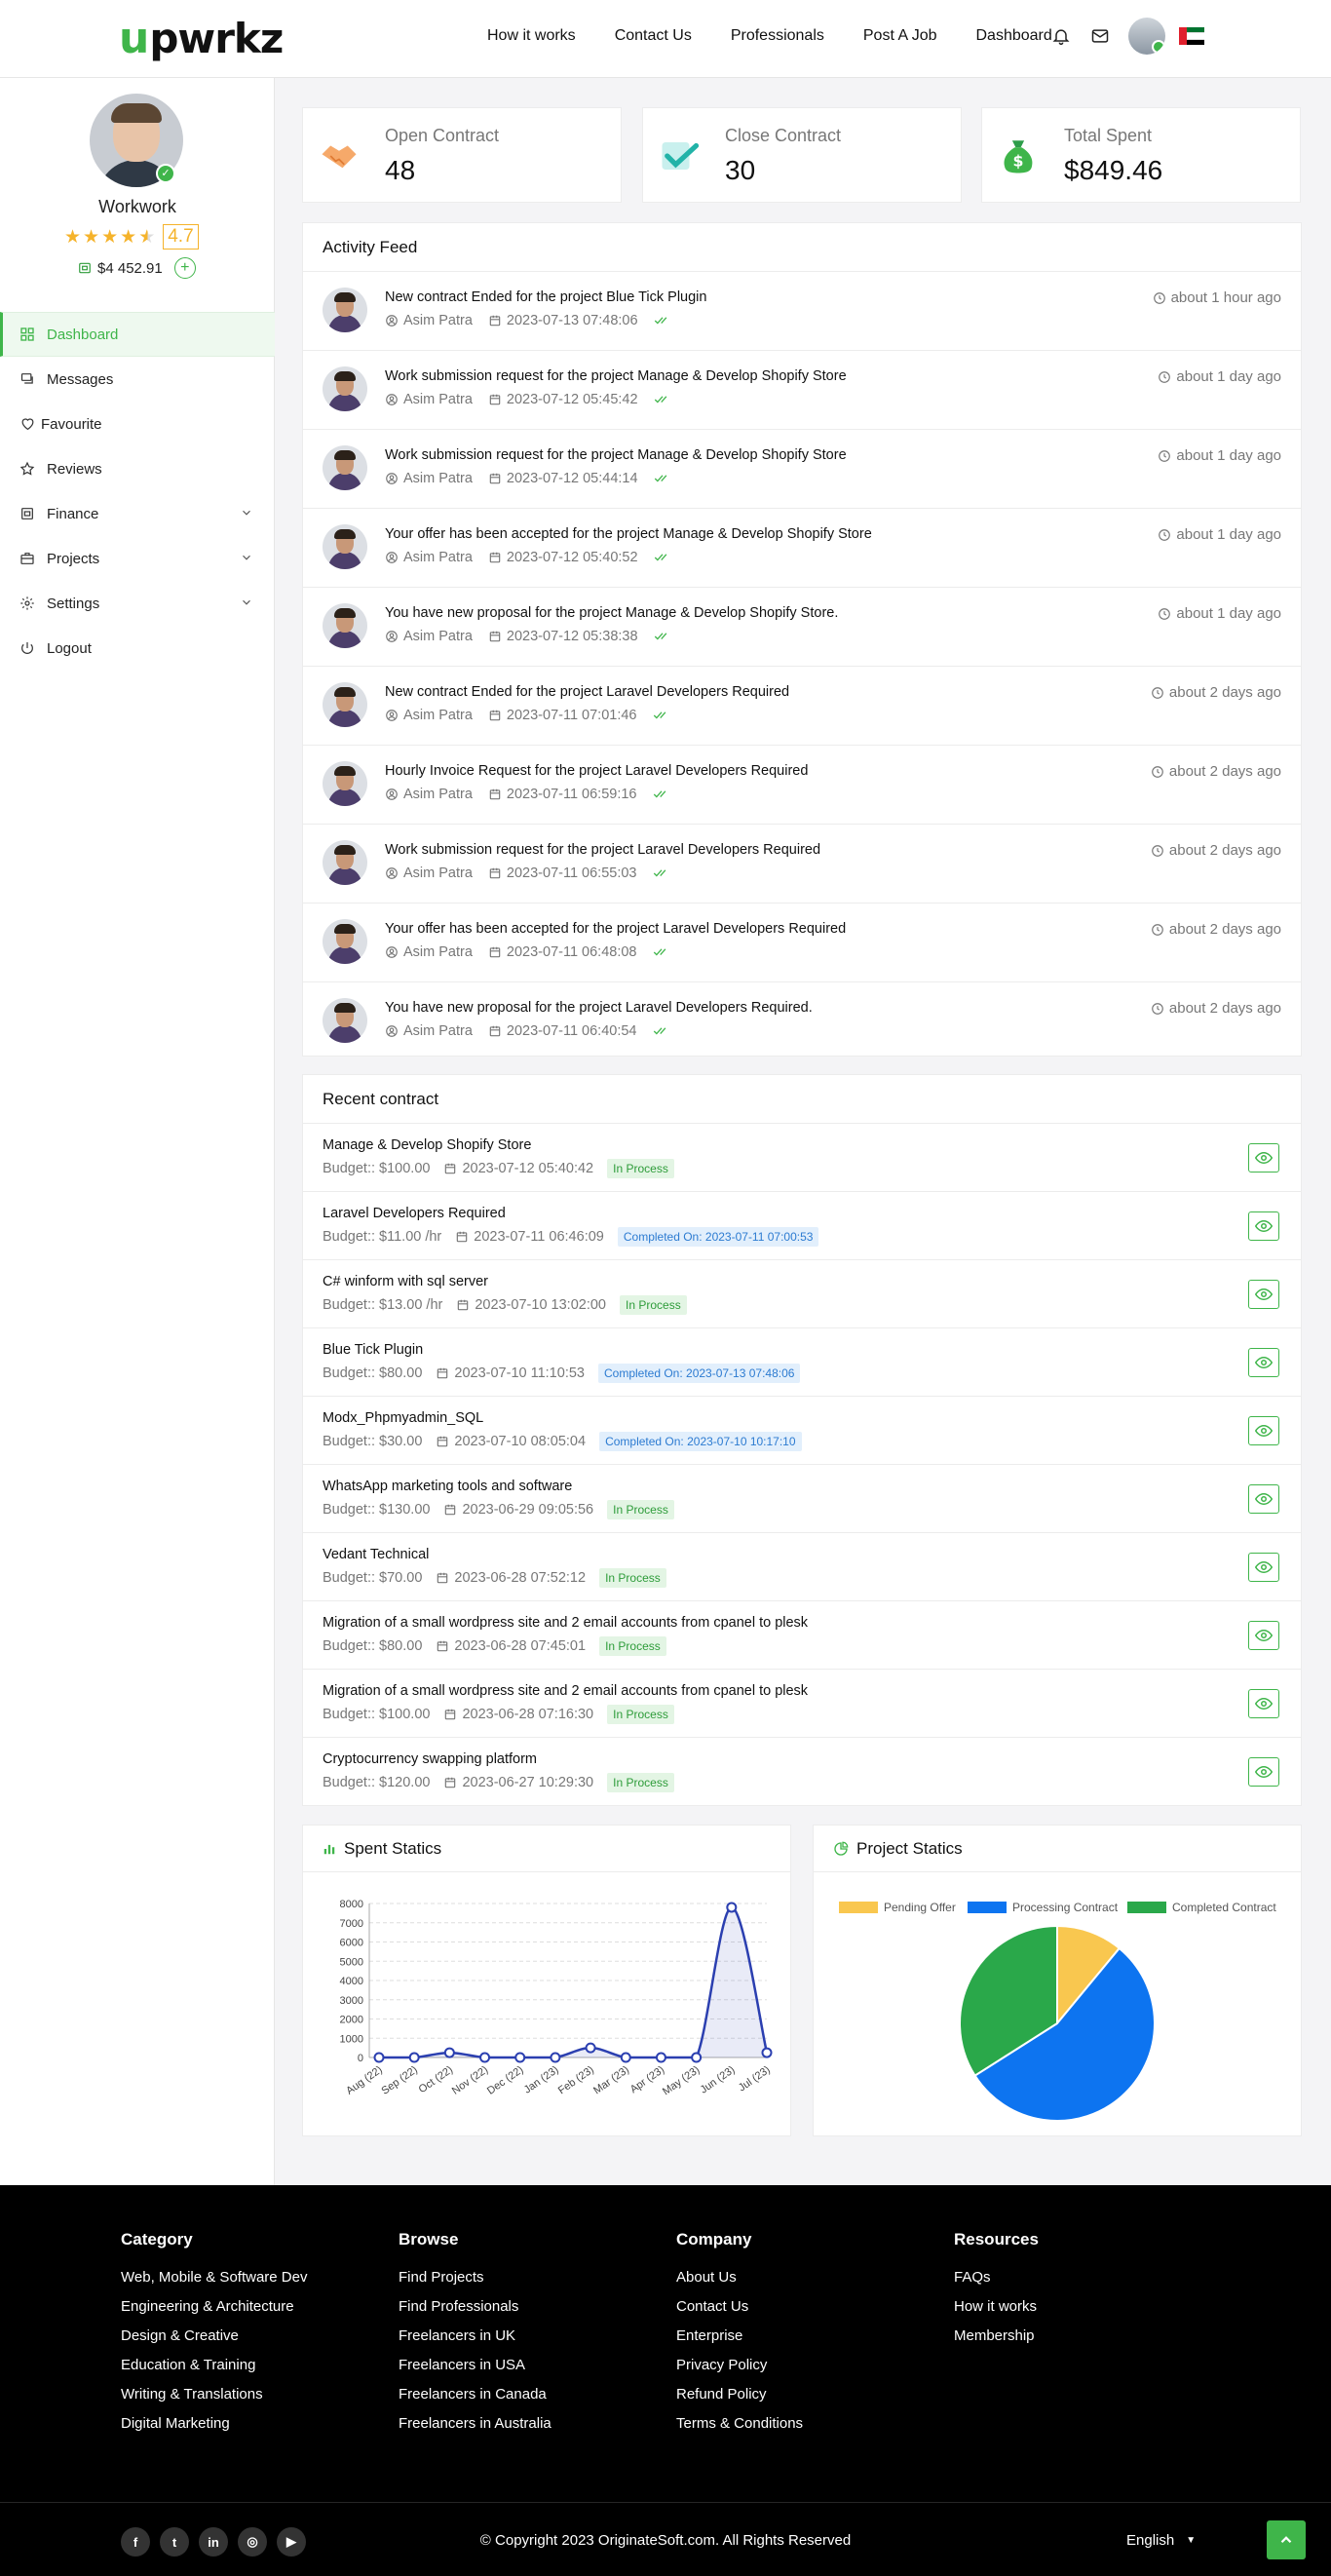 This screenshot has width=1331, height=2576. What do you see at coordinates (996, 2307) in the screenshot?
I see `footer-link: How it works` at bounding box center [996, 2307].